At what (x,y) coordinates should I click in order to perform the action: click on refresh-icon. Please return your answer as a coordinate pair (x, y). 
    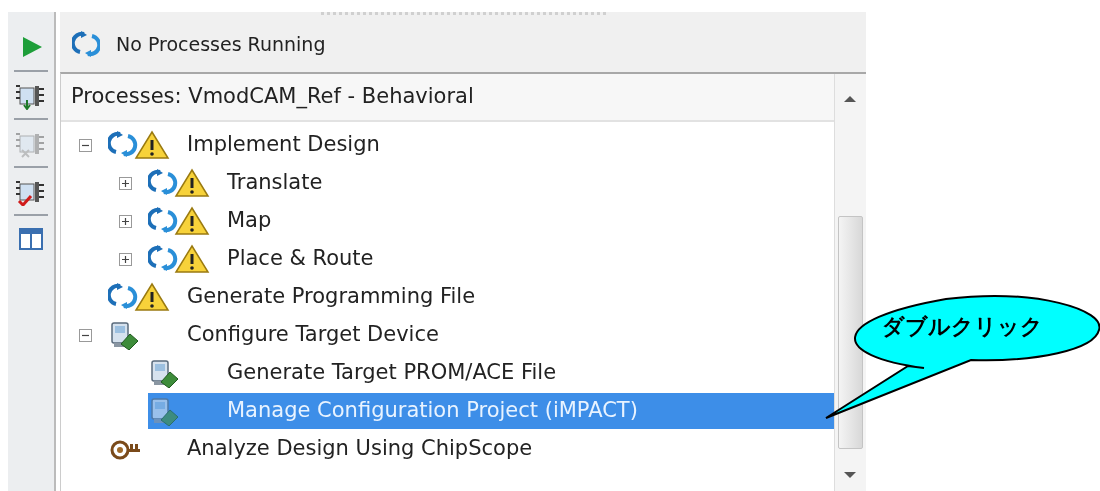
    Looking at the image, I should click on (86, 44).